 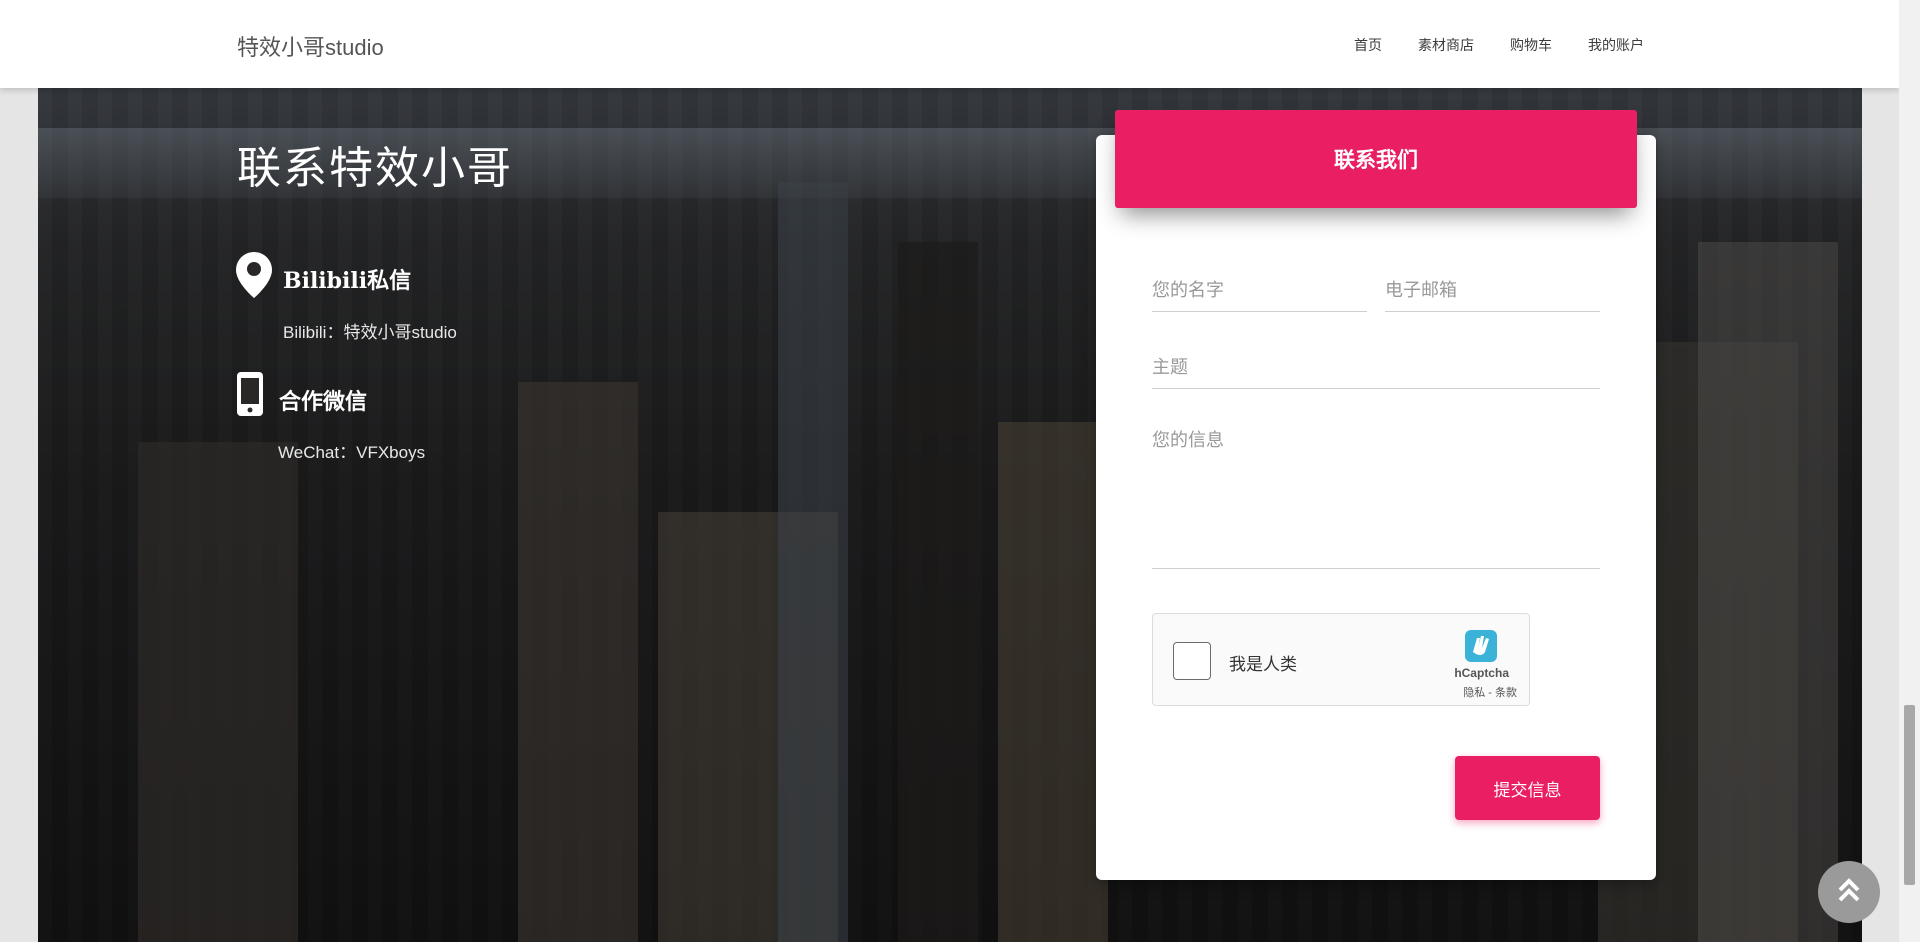 I want to click on main-nav: 首页 素材商店 购物车 我的账户, so click(x=1499, y=45).